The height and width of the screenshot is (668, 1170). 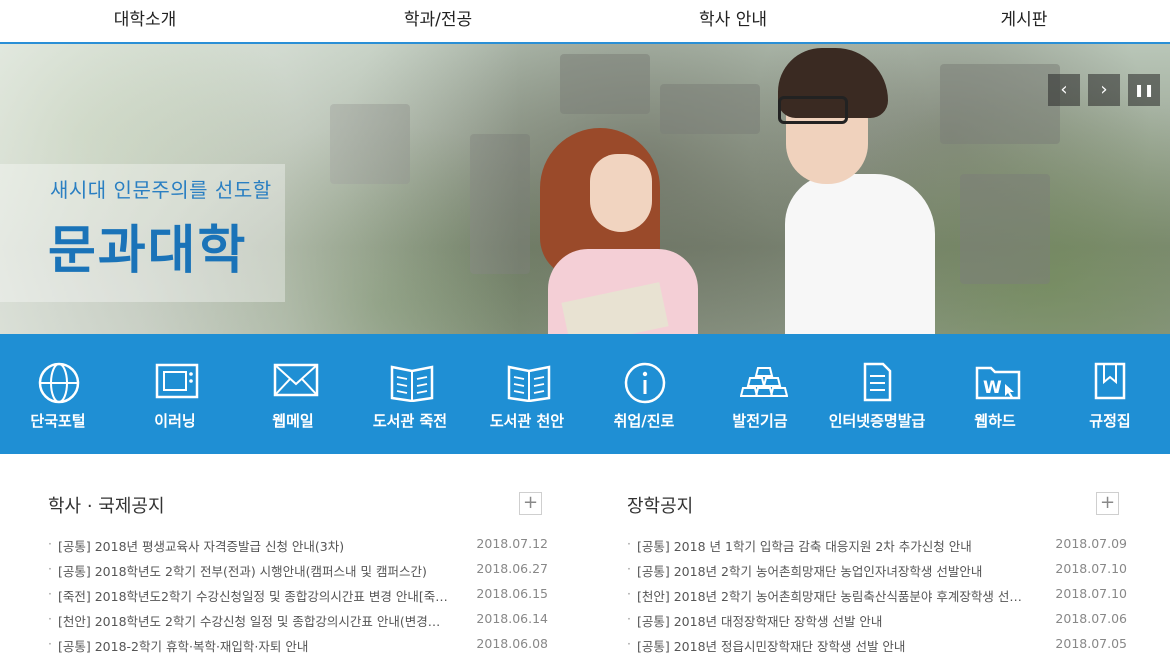 What do you see at coordinates (512, 618) in the screenshot?
I see `notice-date: 2018.06.14` at bounding box center [512, 618].